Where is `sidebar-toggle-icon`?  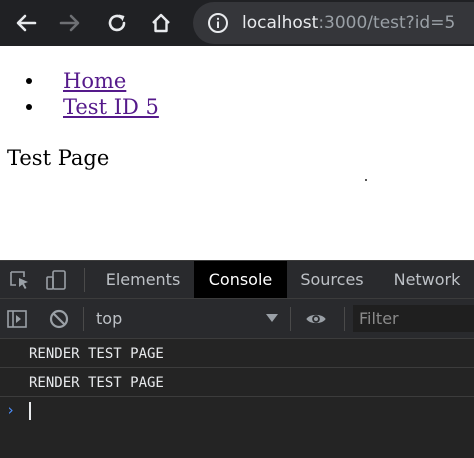 sidebar-toggle-icon is located at coordinates (17, 319).